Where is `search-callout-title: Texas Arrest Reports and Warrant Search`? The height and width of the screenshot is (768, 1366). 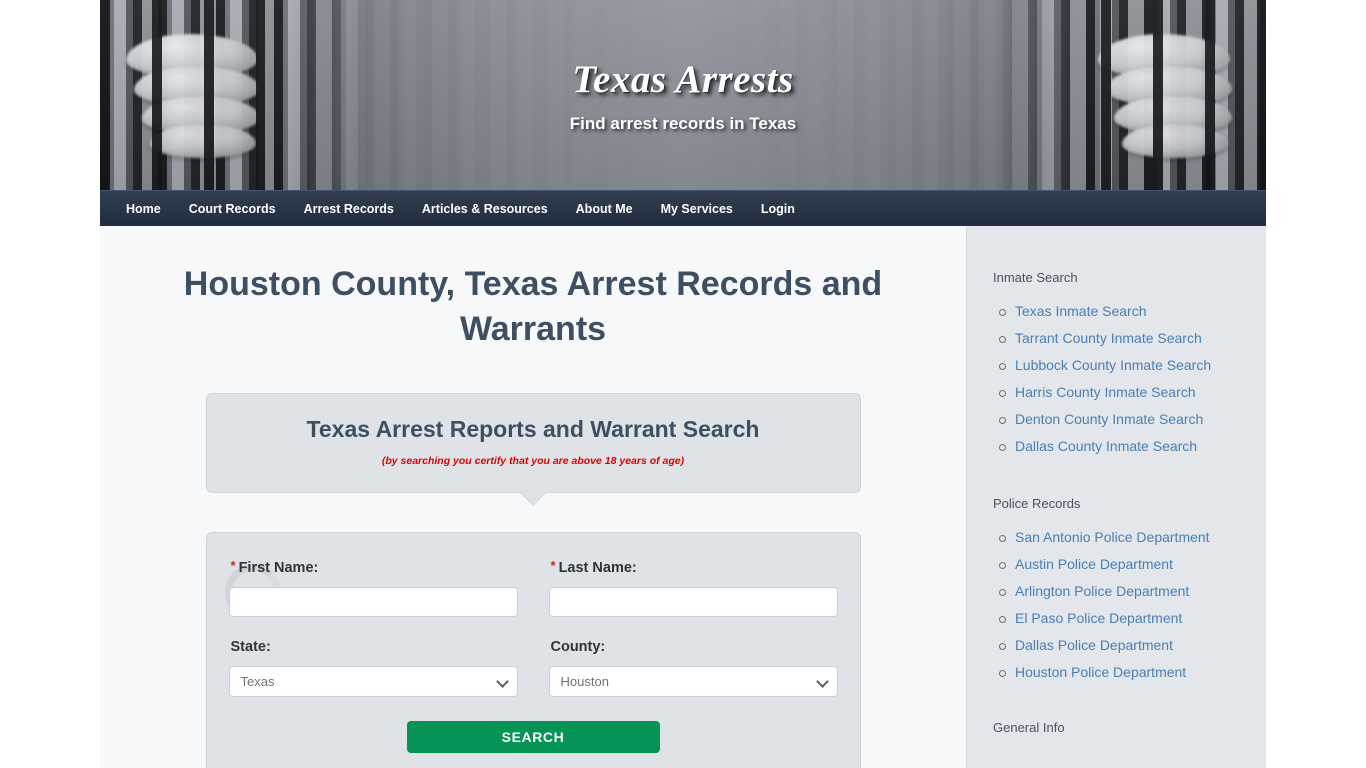
search-callout-title: Texas Arrest Reports and Warrant Search is located at coordinates (533, 429).